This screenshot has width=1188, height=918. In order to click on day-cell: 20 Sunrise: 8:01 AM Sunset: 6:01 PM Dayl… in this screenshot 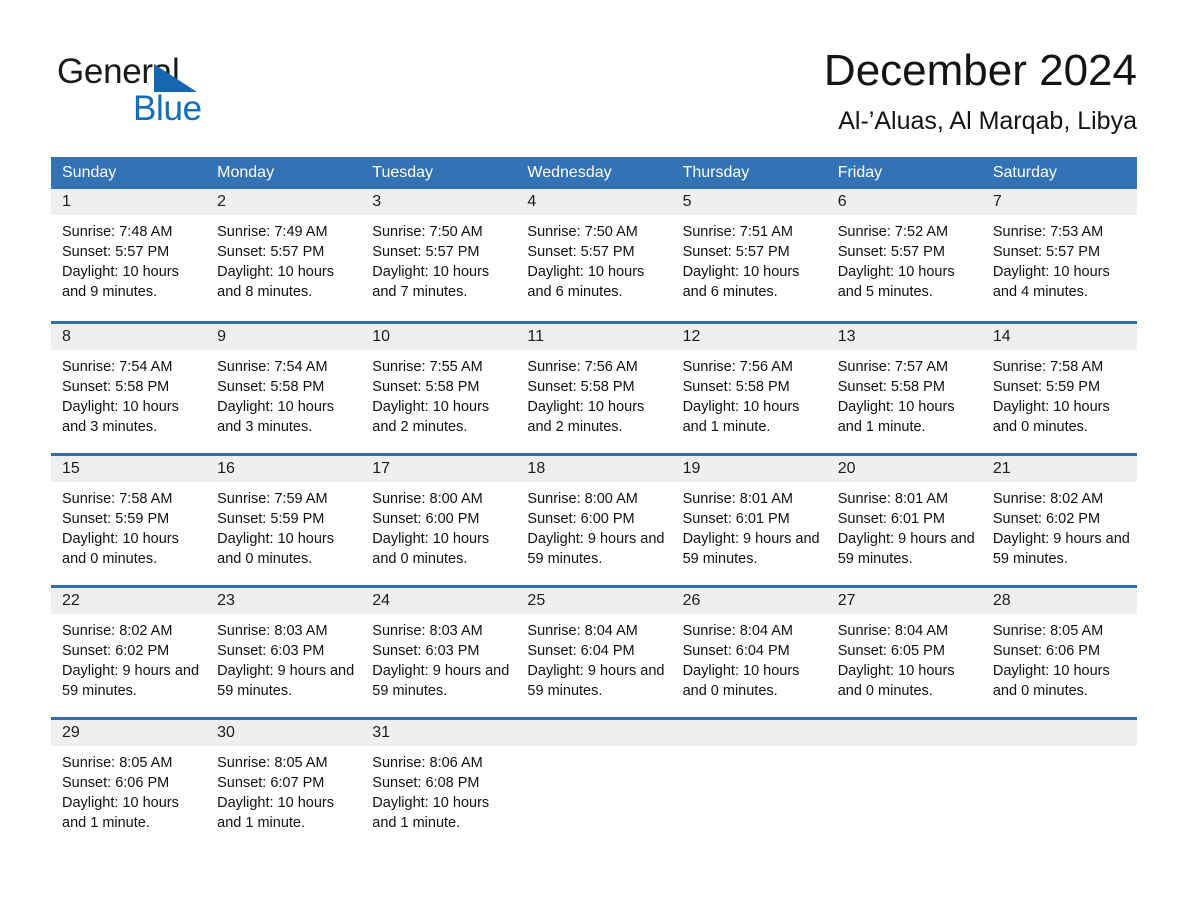, I will do `click(904, 520)`.